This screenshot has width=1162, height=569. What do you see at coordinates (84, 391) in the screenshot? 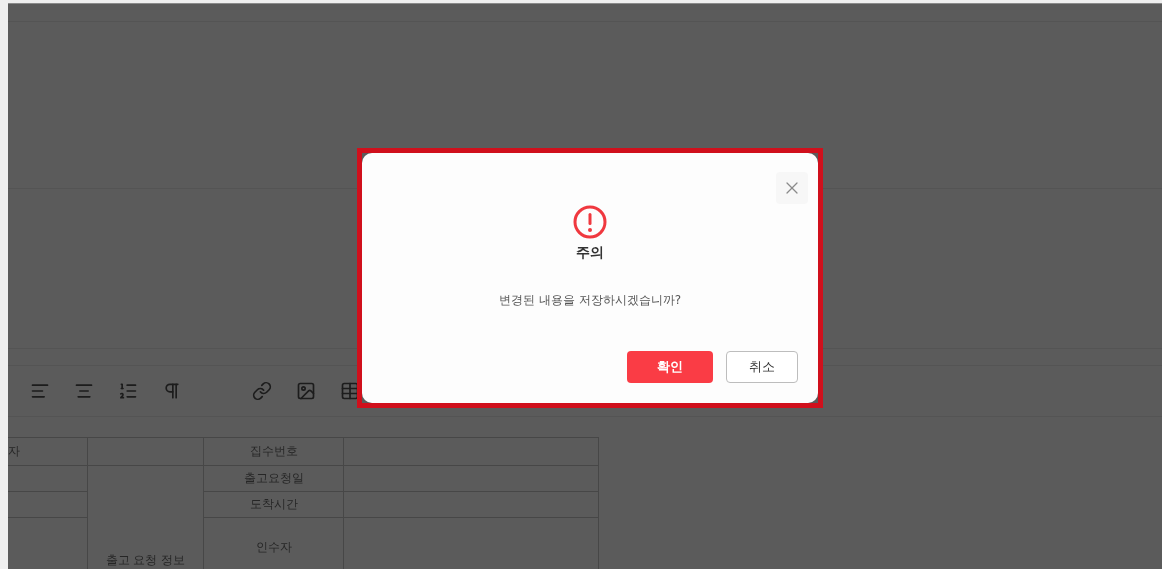
I see `align-center-icon` at bounding box center [84, 391].